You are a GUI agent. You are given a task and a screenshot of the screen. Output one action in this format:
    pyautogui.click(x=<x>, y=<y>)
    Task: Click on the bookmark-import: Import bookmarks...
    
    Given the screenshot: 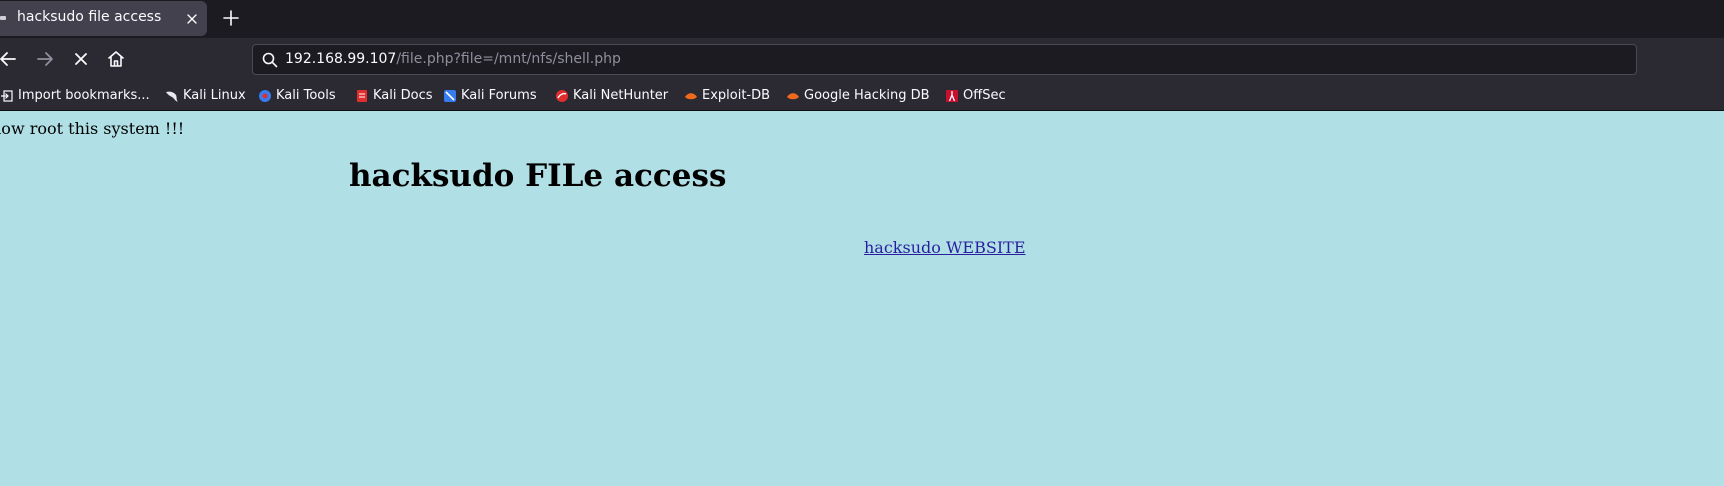 What is the action you would take?
    pyautogui.click(x=75, y=96)
    